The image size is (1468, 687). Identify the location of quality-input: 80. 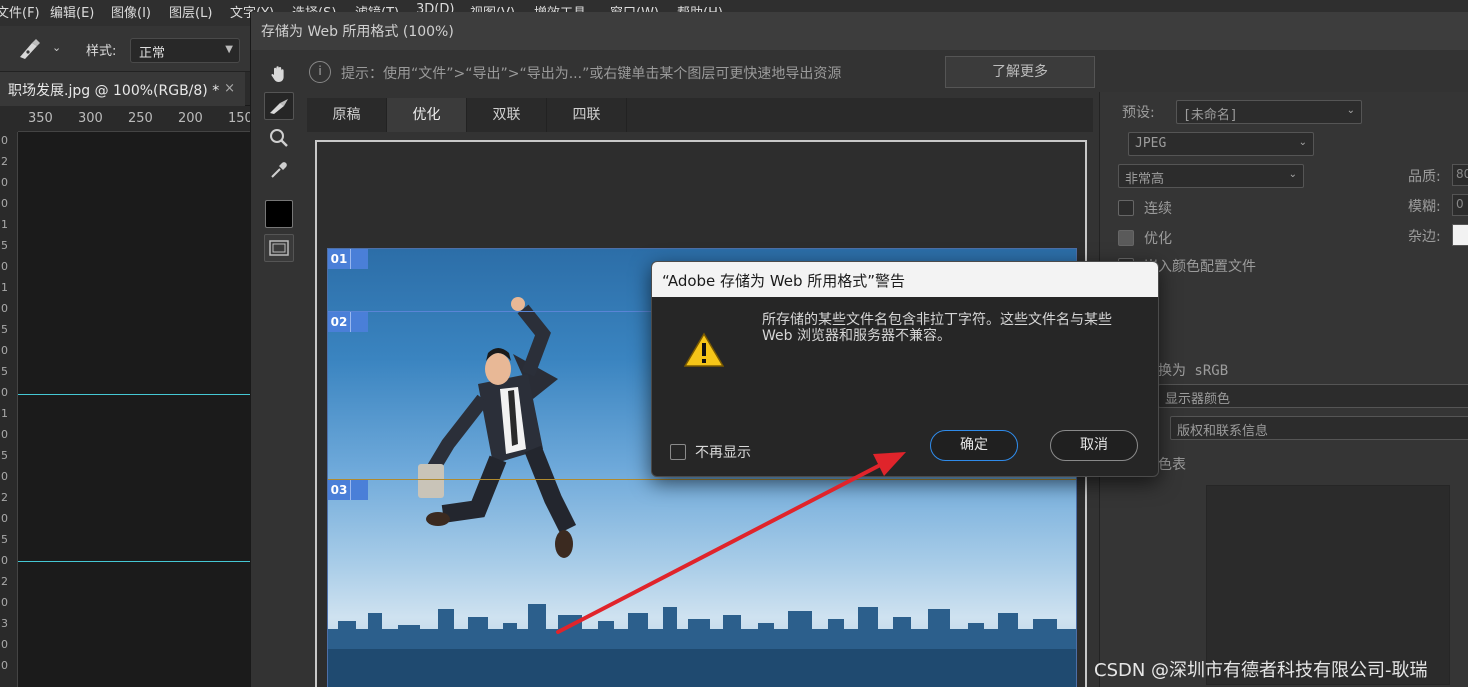
(1460, 175).